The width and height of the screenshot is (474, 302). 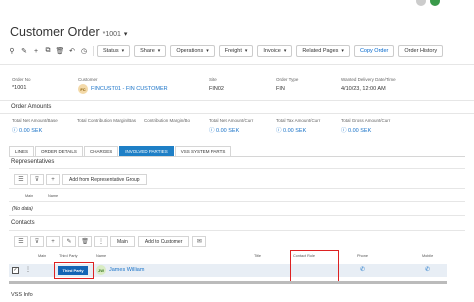 What do you see at coordinates (163, 241) in the screenshot?
I see `add-to-customer-button: Add to Customer` at bounding box center [163, 241].